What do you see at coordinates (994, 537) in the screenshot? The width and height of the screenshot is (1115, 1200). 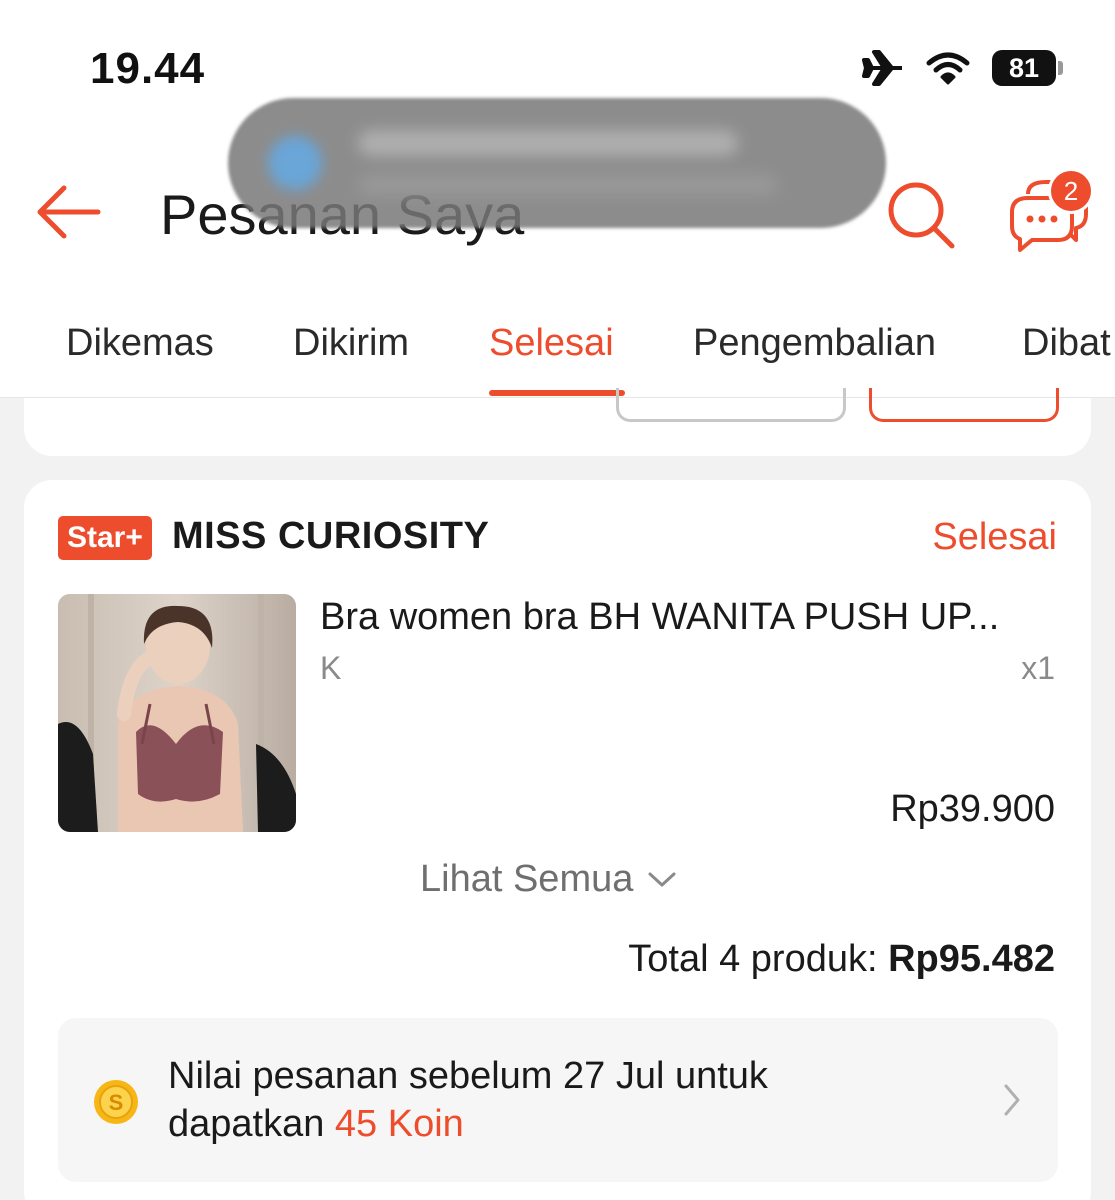 I see `order-status-label: Selesai` at bounding box center [994, 537].